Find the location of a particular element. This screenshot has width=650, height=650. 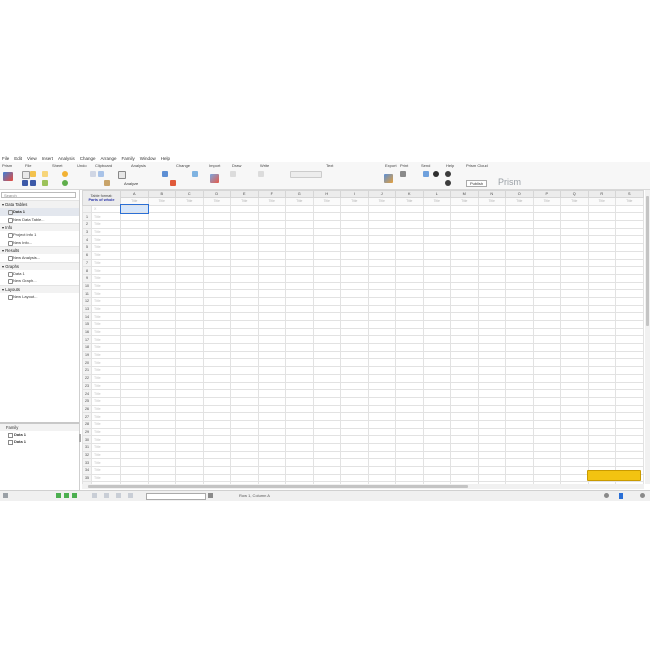

row-number: 6 is located at coordinates (87, 255).